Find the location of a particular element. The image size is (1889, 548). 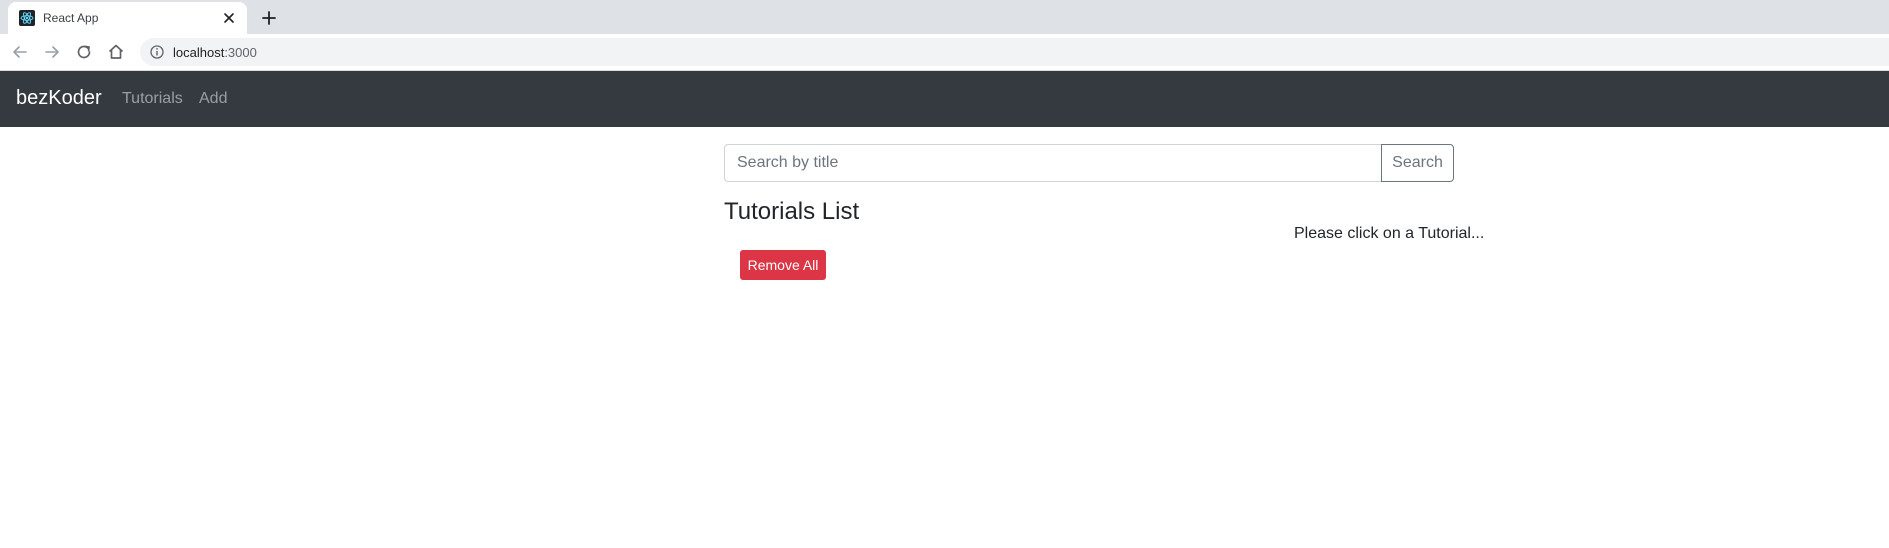

browser-toolbar: localhost:3000 is located at coordinates (944, 52).